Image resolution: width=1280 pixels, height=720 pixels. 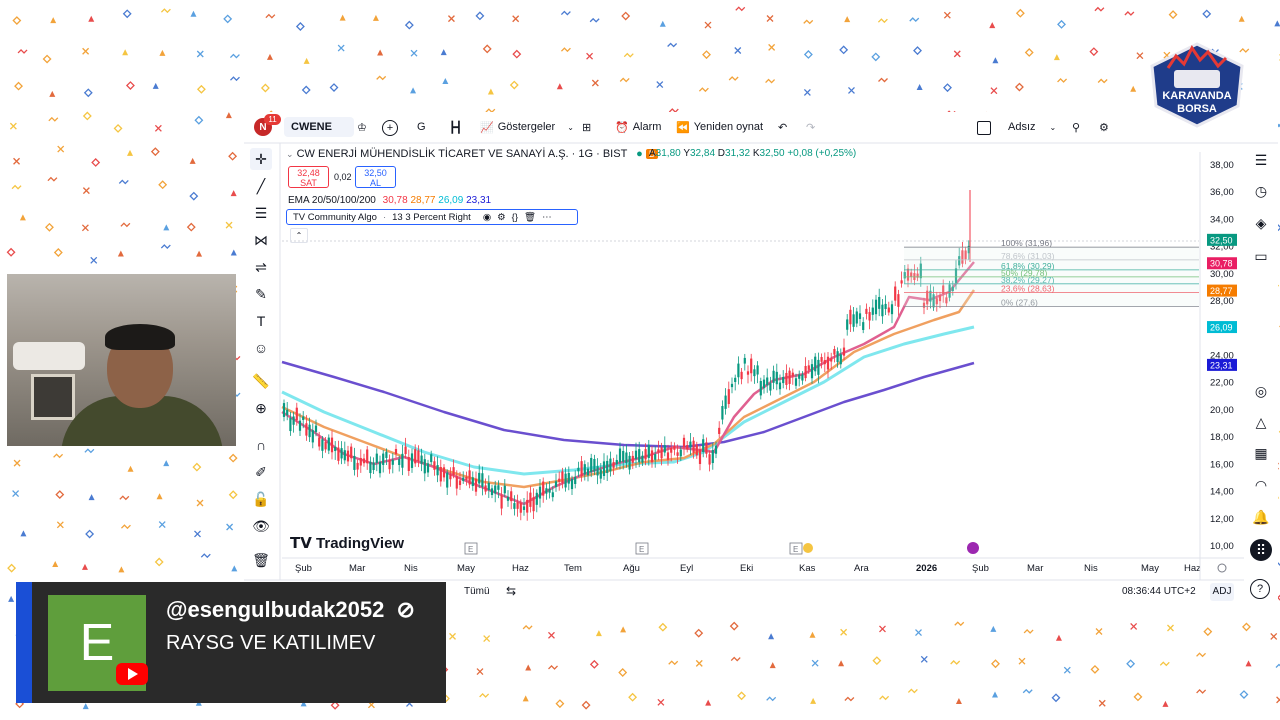 What do you see at coordinates (421, 127) in the screenshot?
I see `interval-button: G` at bounding box center [421, 127].